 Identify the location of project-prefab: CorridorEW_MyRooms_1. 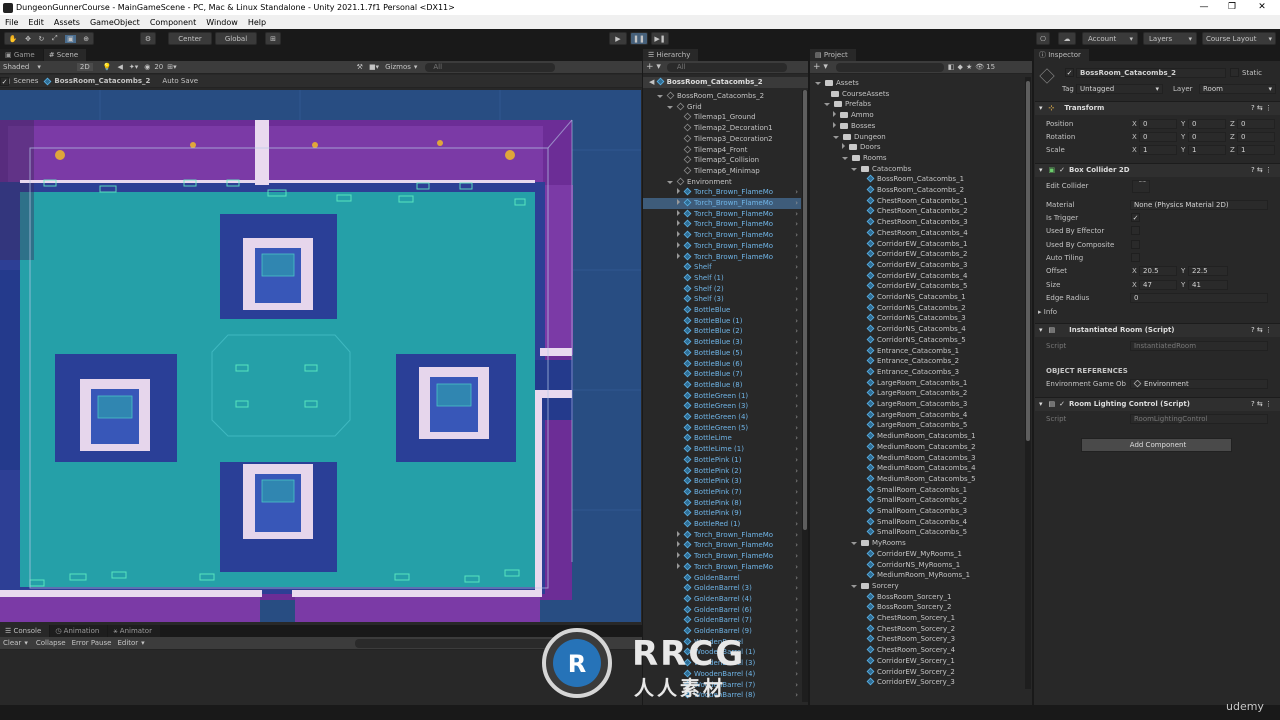
(918, 554).